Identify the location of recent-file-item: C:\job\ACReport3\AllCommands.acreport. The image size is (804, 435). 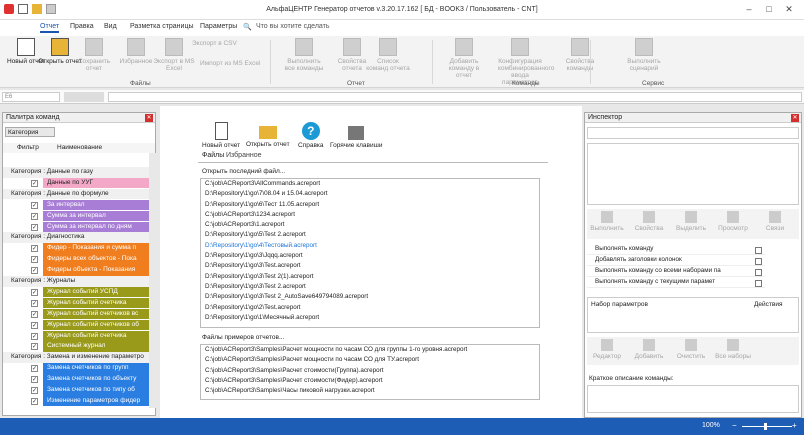
(370, 184).